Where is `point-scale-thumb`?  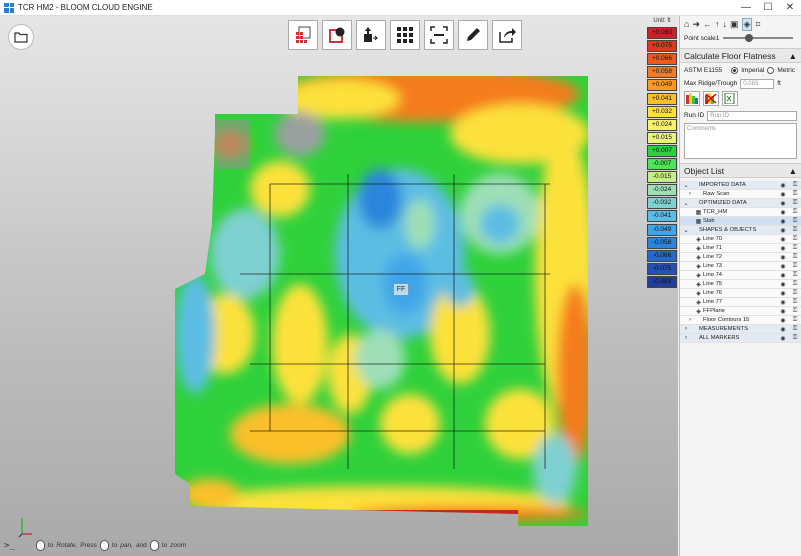 point-scale-thumb is located at coordinates (749, 38).